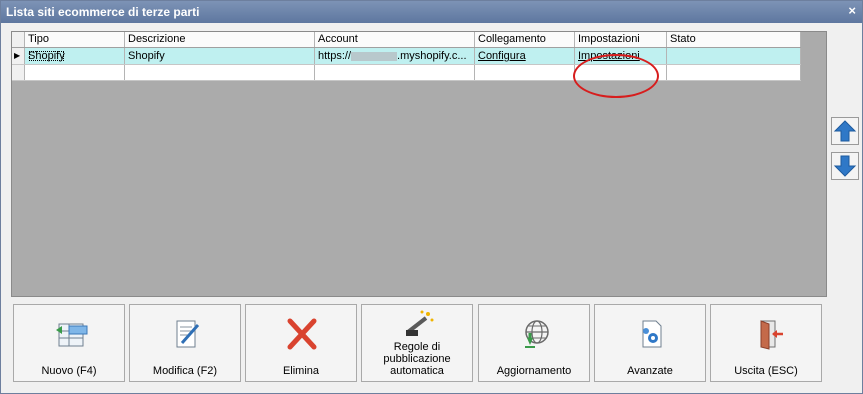  I want to click on uscita-label: Uscita (ESC), so click(766, 371).